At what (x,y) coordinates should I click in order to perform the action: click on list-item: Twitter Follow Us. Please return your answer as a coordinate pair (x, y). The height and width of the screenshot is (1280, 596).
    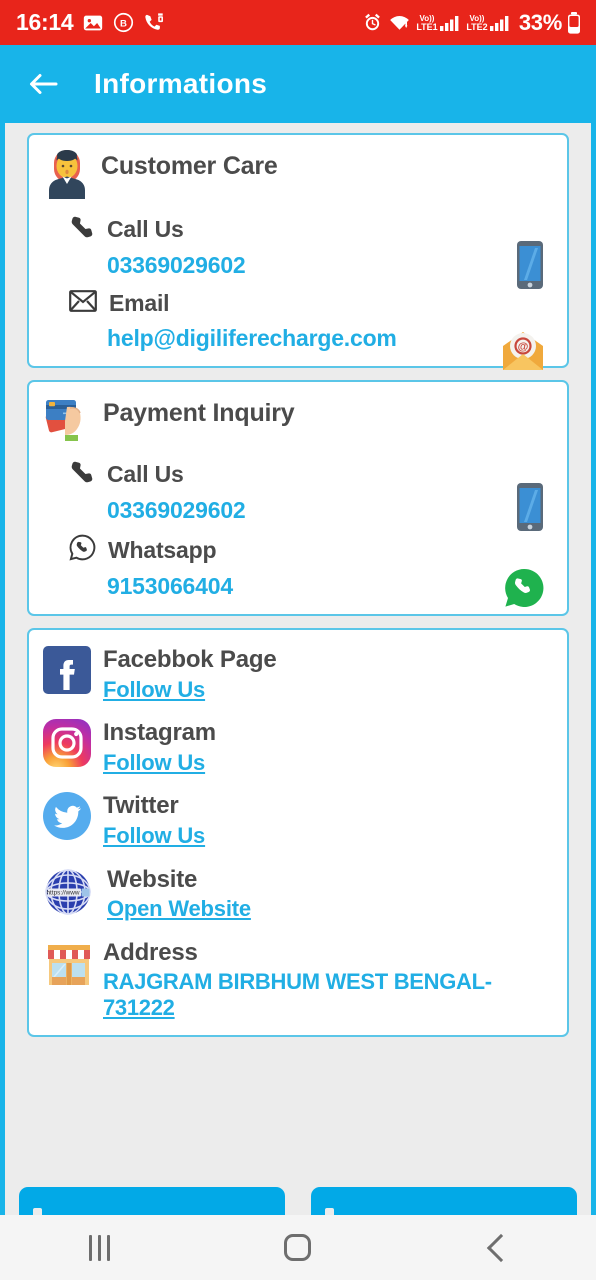
    Looking at the image, I should click on (298, 821).